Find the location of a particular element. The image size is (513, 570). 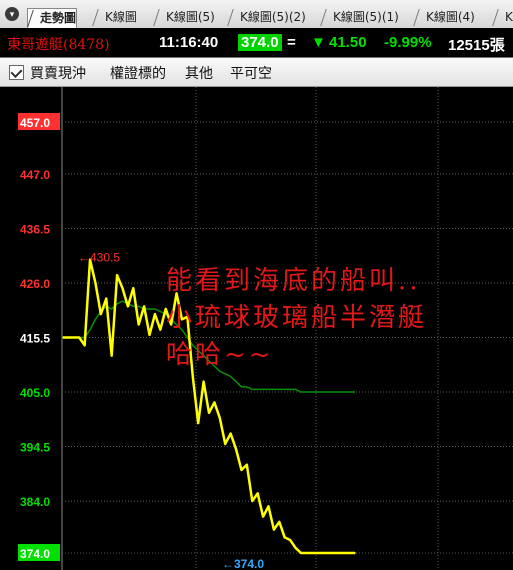

chart-annotation: 能看到海底的船叫.. 小琉球玻璃船半潛艇 哈哈~~ is located at coordinates (296, 318).